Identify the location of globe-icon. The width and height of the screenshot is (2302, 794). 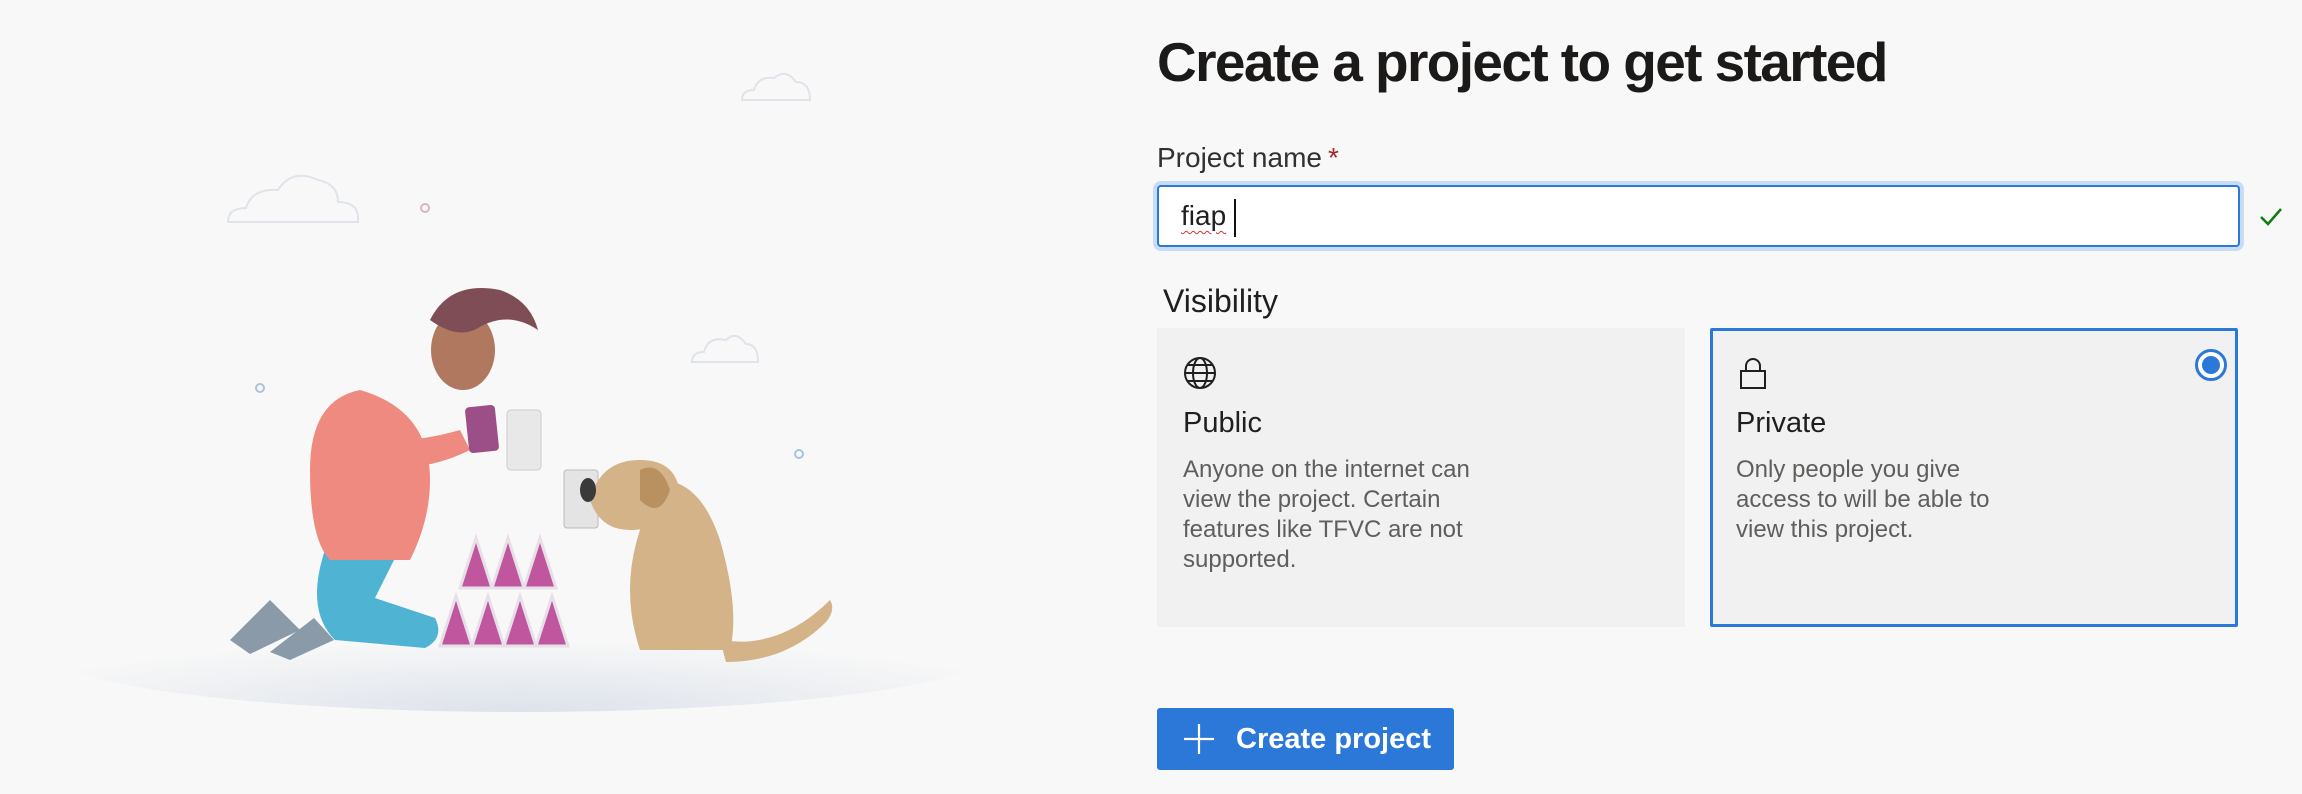
(1200, 373).